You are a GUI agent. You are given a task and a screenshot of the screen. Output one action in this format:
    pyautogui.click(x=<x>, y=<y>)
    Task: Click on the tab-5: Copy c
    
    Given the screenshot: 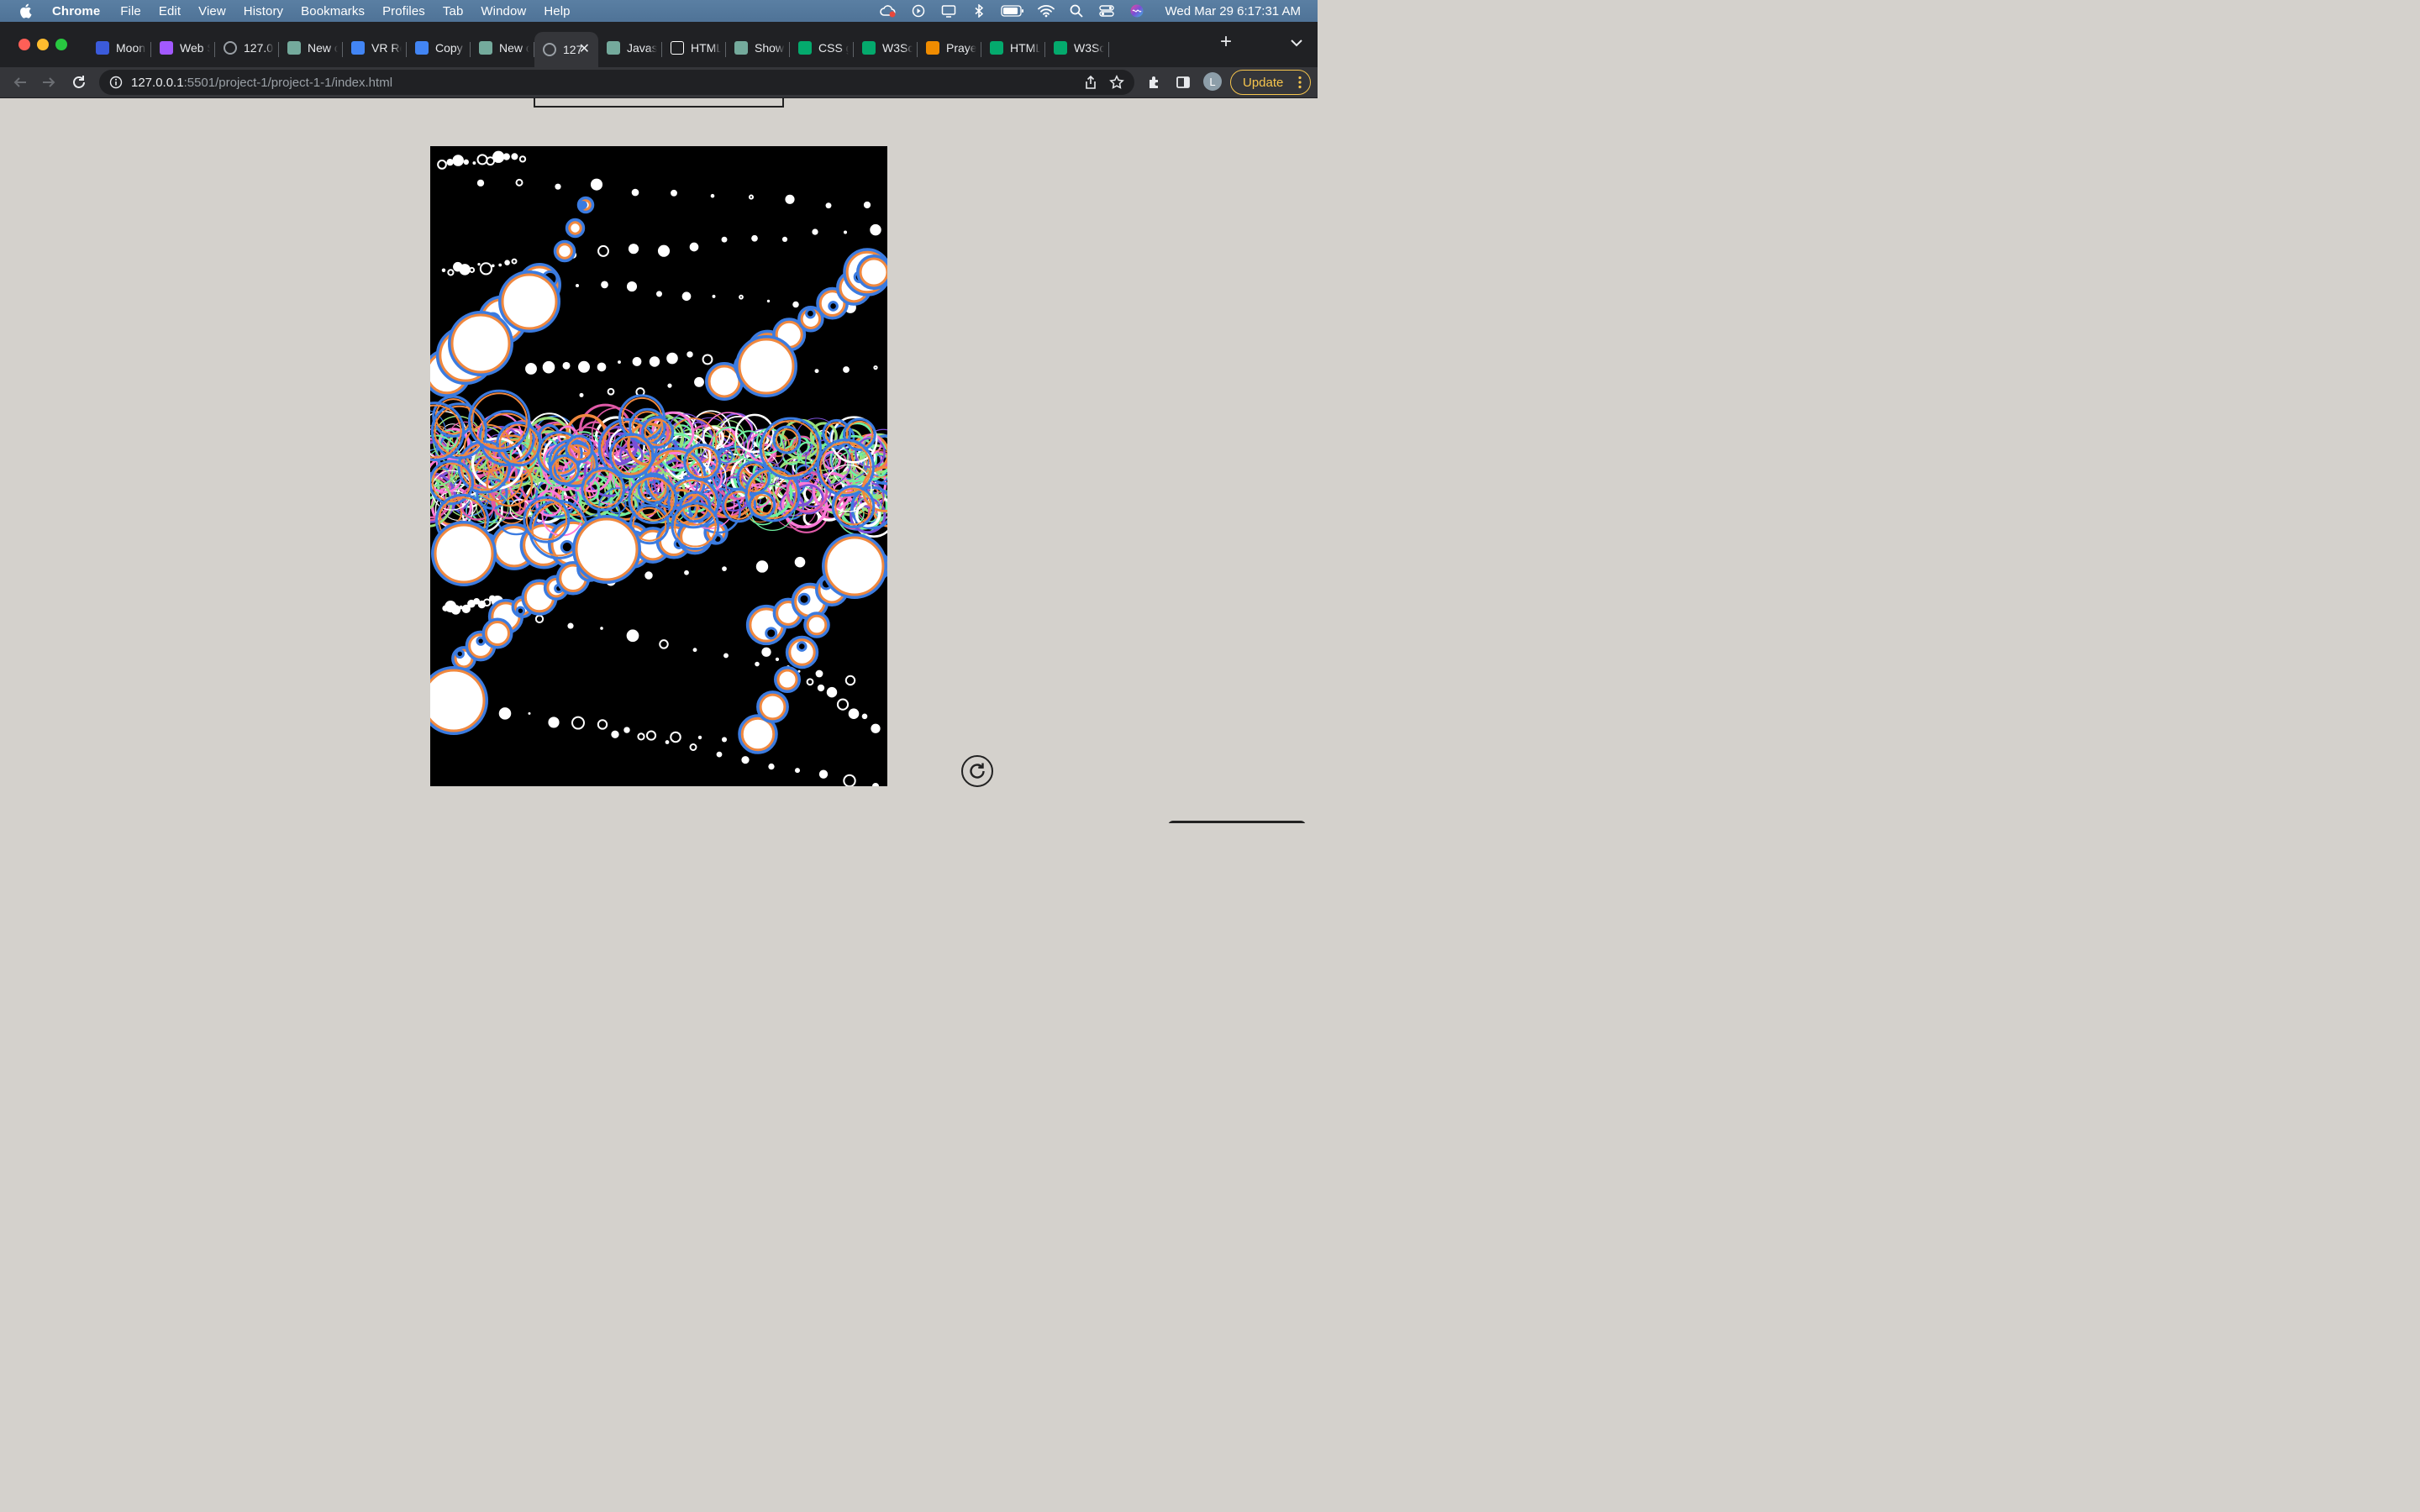 What is the action you would take?
    pyautogui.click(x=439, y=48)
    